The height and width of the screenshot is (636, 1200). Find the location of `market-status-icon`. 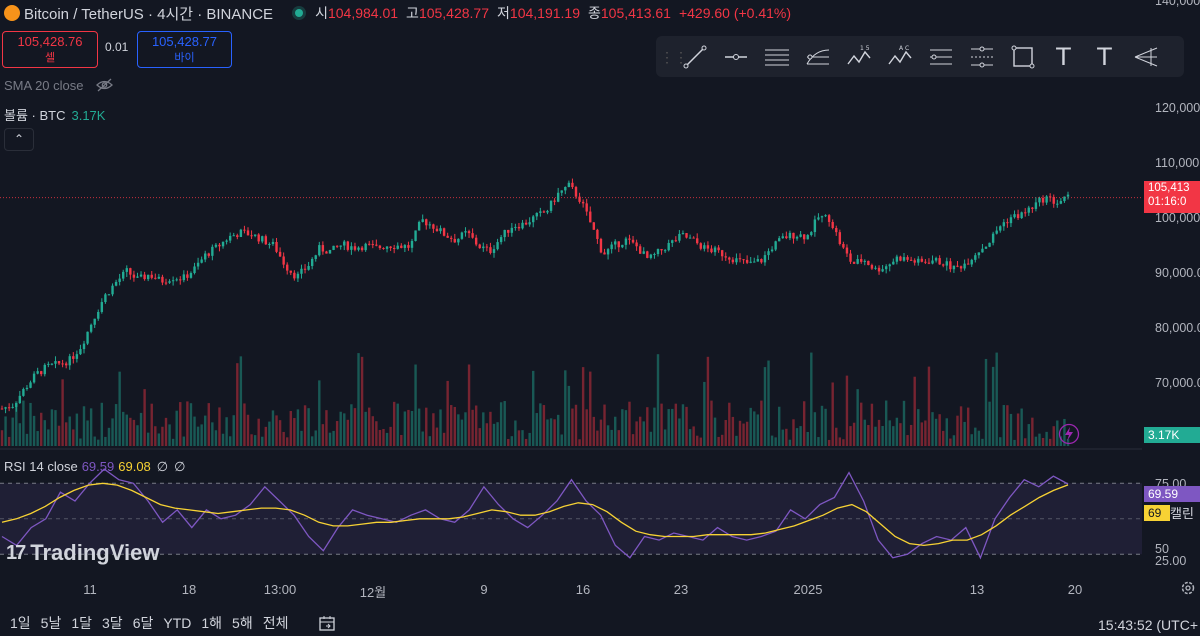

market-status-icon is located at coordinates (299, 13).